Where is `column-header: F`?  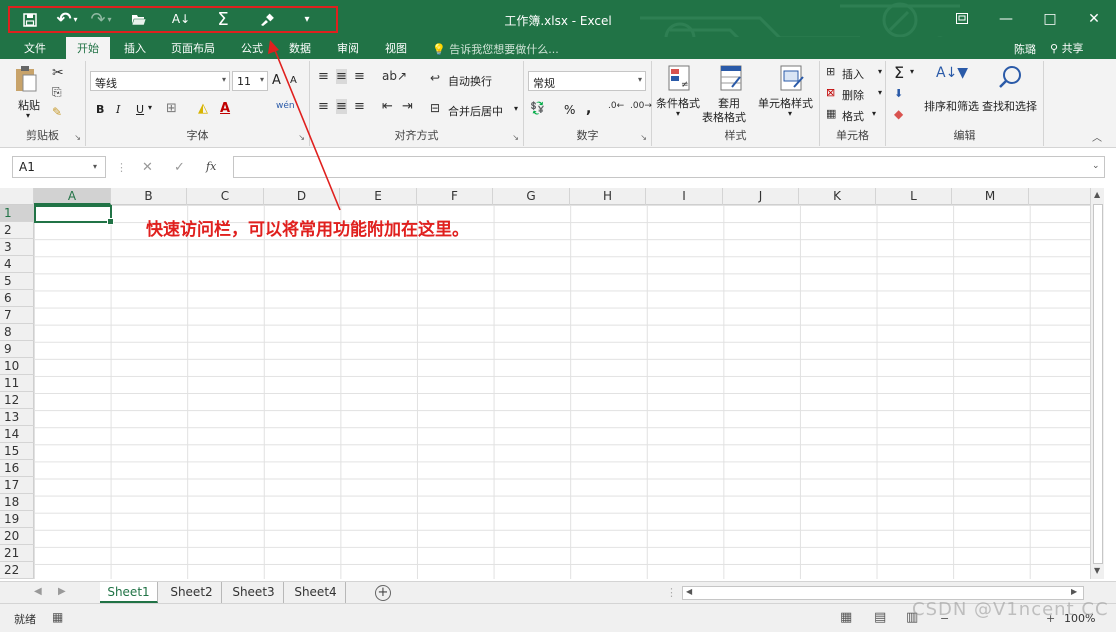
column-header: F is located at coordinates (455, 196).